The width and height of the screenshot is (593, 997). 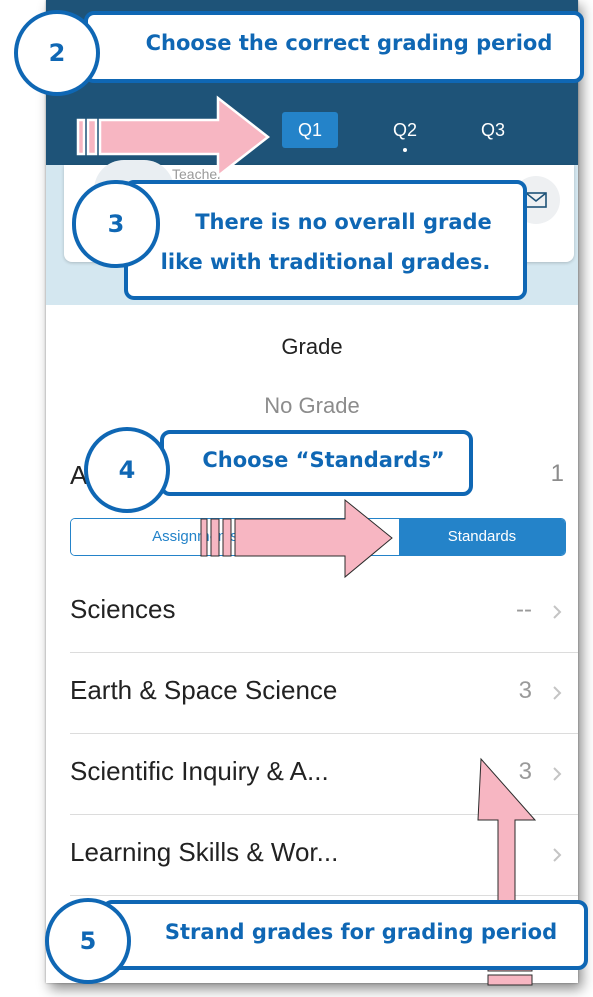 I want to click on callout-5: Strand grades for grading period, so click(x=345, y=935).